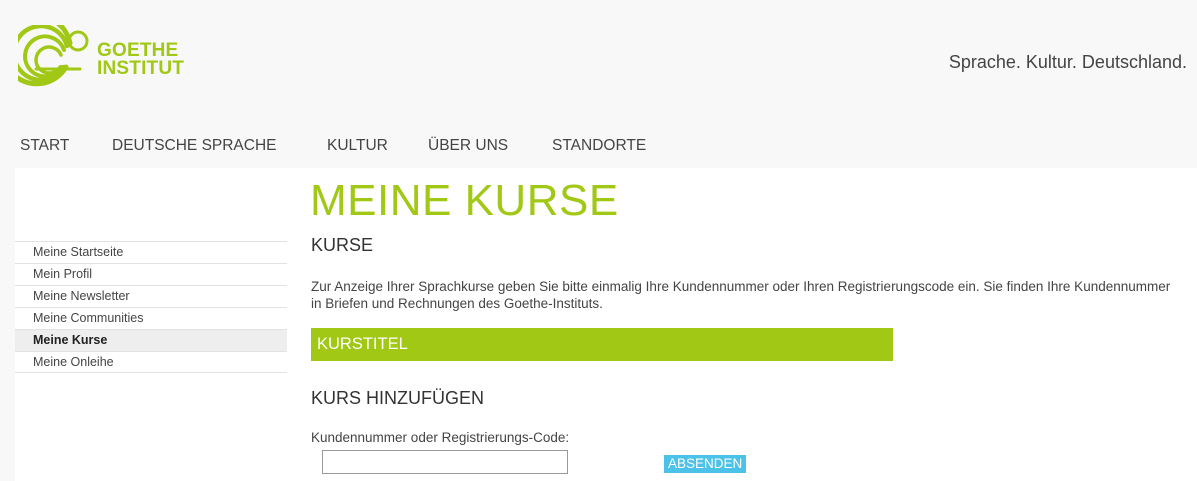 This screenshot has width=1197, height=481. I want to click on sidebar-item-meine-kurse: Meine Kurse, so click(151, 340).